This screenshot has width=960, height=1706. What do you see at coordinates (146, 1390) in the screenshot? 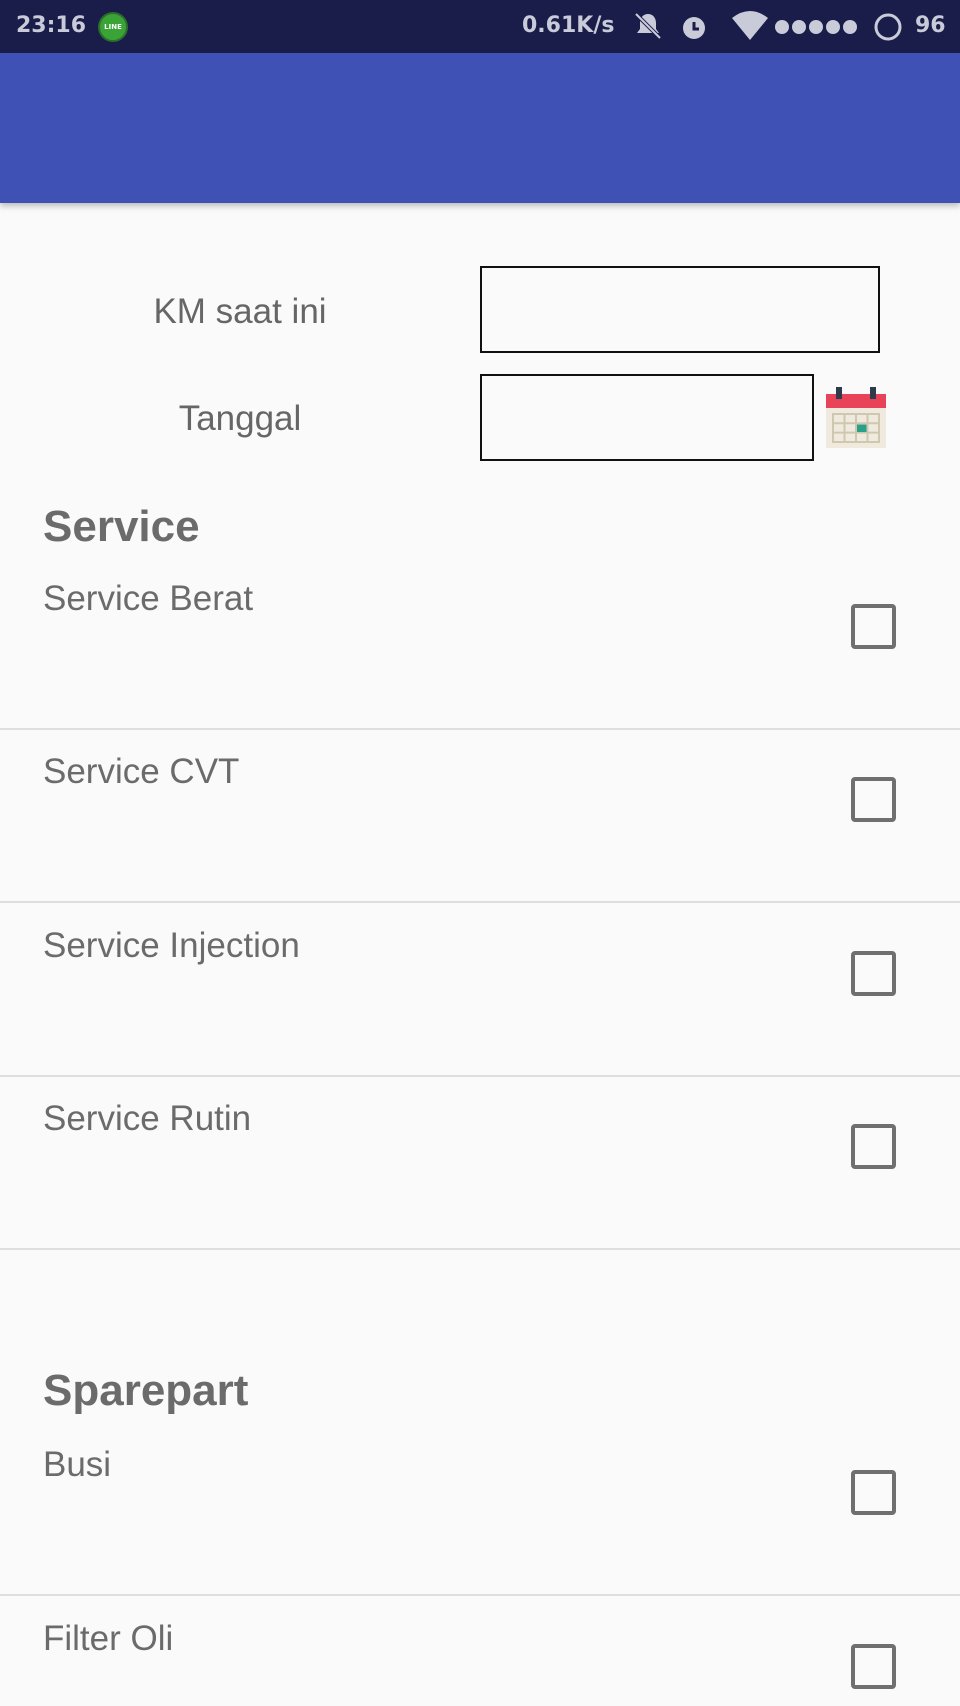
I see `sparepart-section-title: Sparepart` at bounding box center [146, 1390].